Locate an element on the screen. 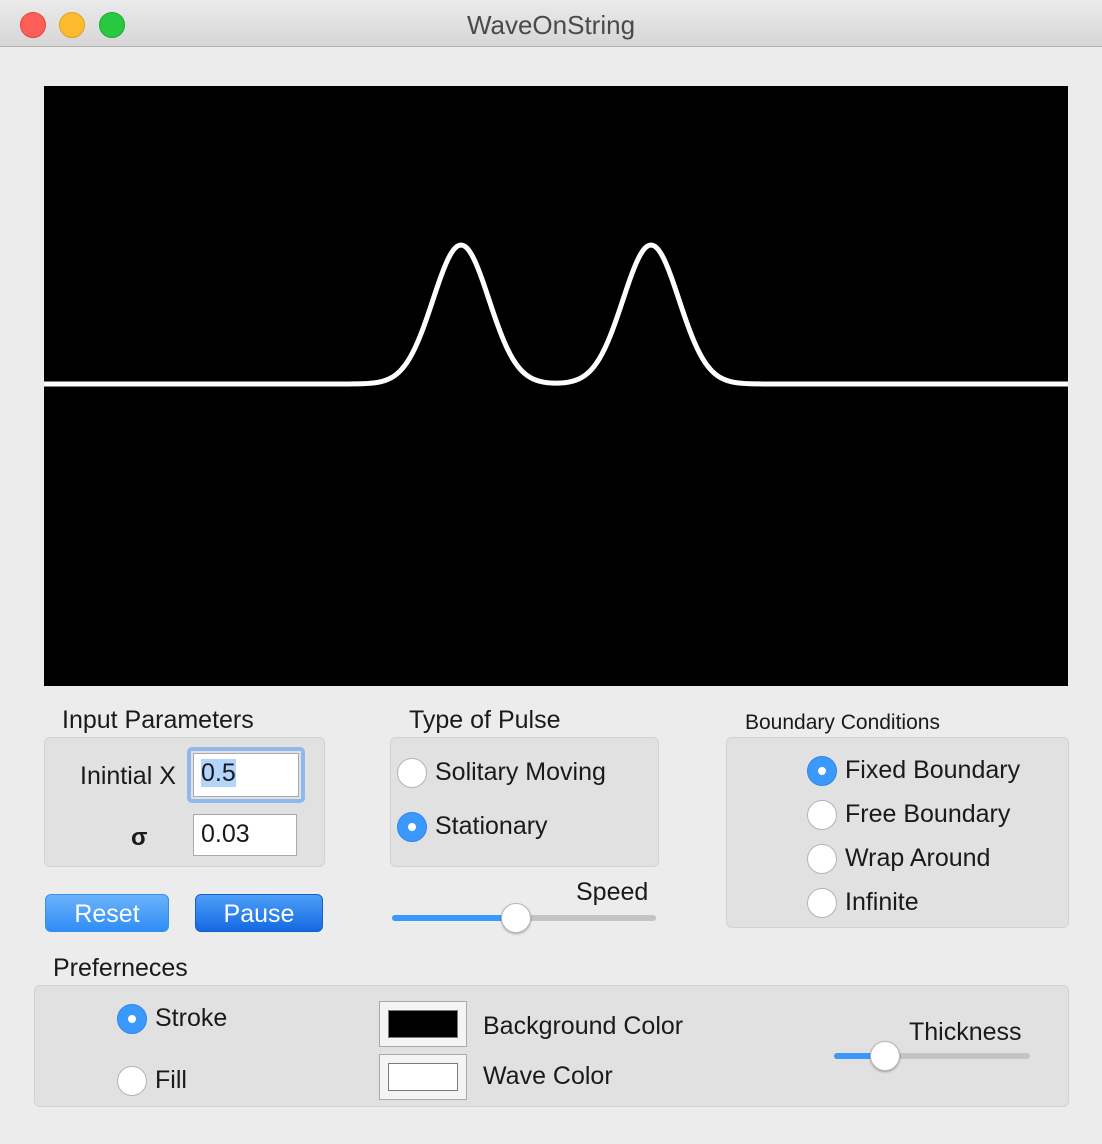 The width and height of the screenshot is (1102, 1144). infinite-radio is located at coordinates (822, 903).